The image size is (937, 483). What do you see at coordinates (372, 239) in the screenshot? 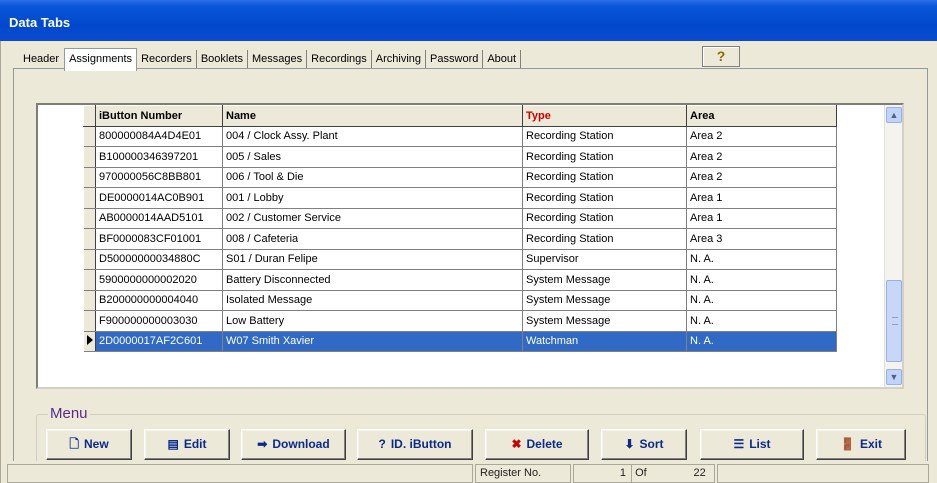
I see `cell-name: 008 / Cafeteria` at bounding box center [372, 239].